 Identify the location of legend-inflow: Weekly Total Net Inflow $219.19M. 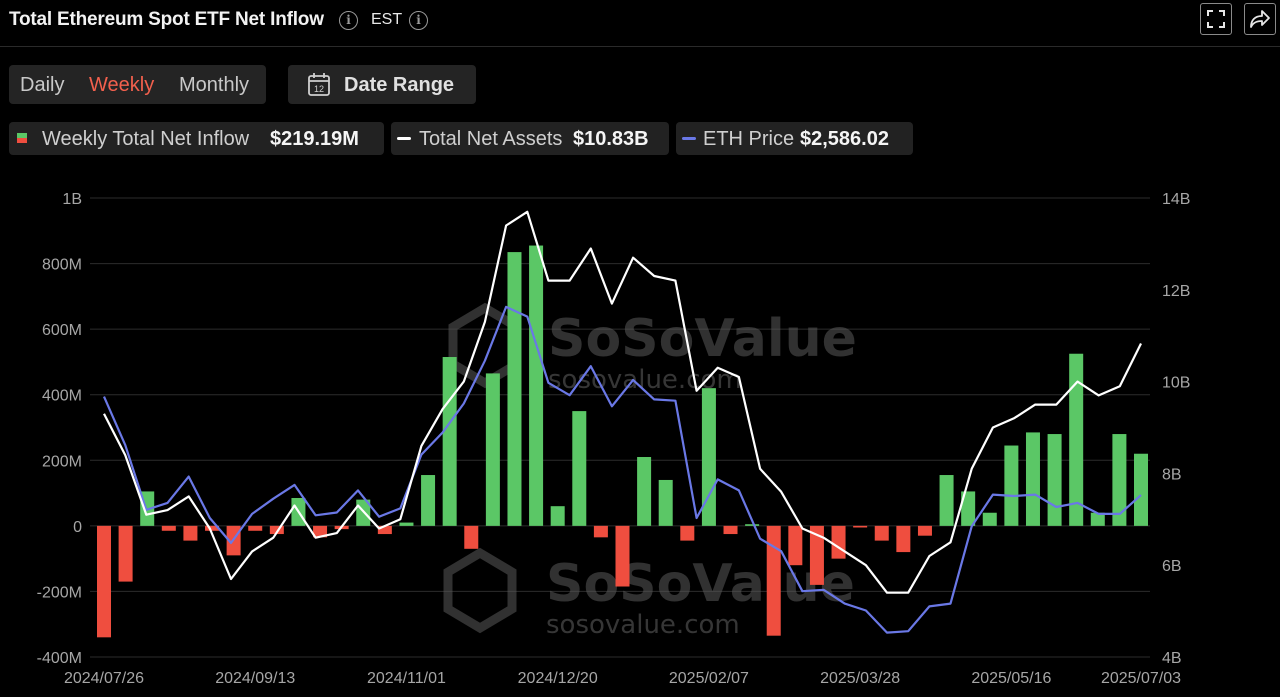
(196, 138).